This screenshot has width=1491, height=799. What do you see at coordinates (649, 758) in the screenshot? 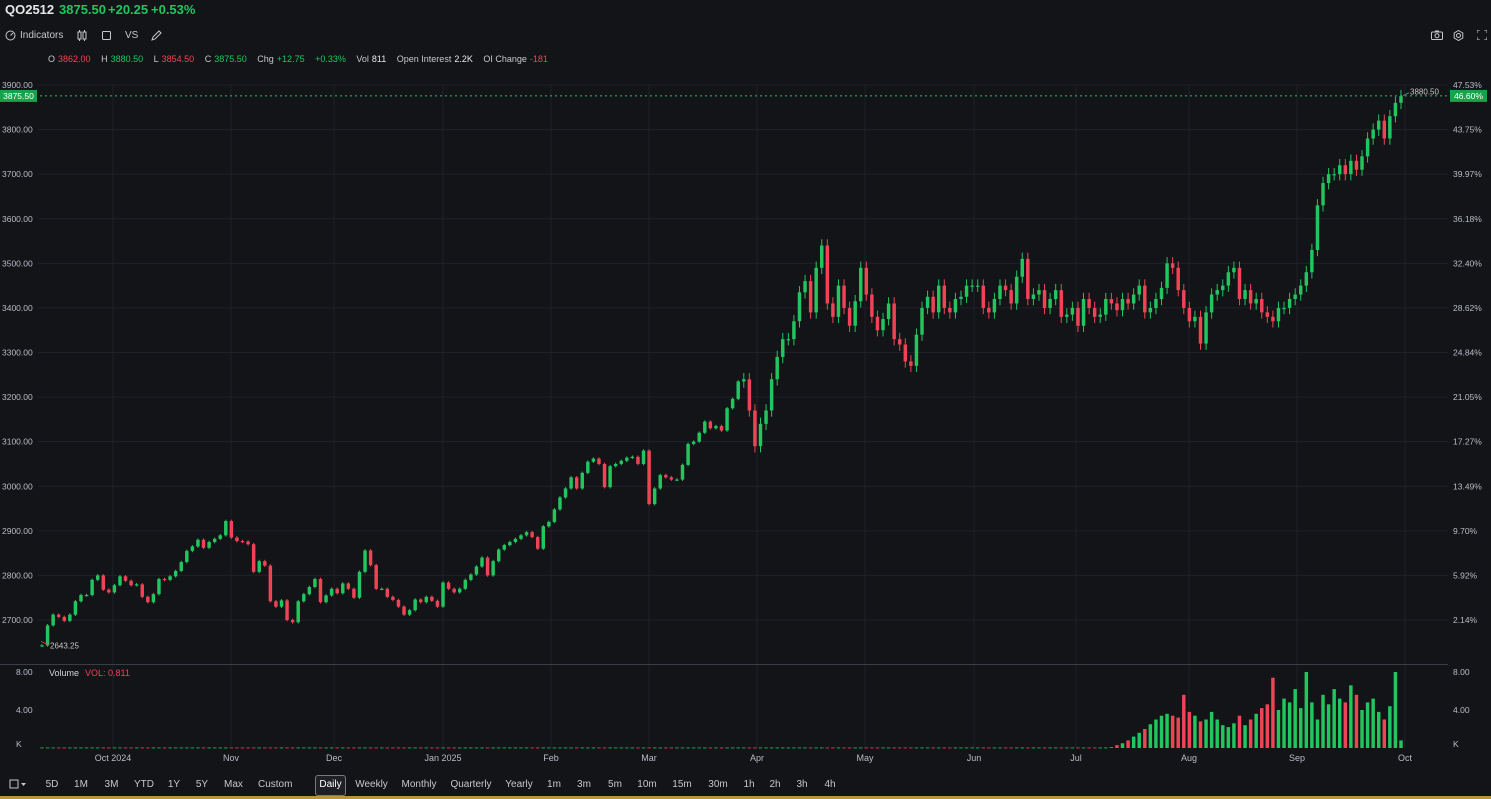
I see `time-tick: Mar` at bounding box center [649, 758].